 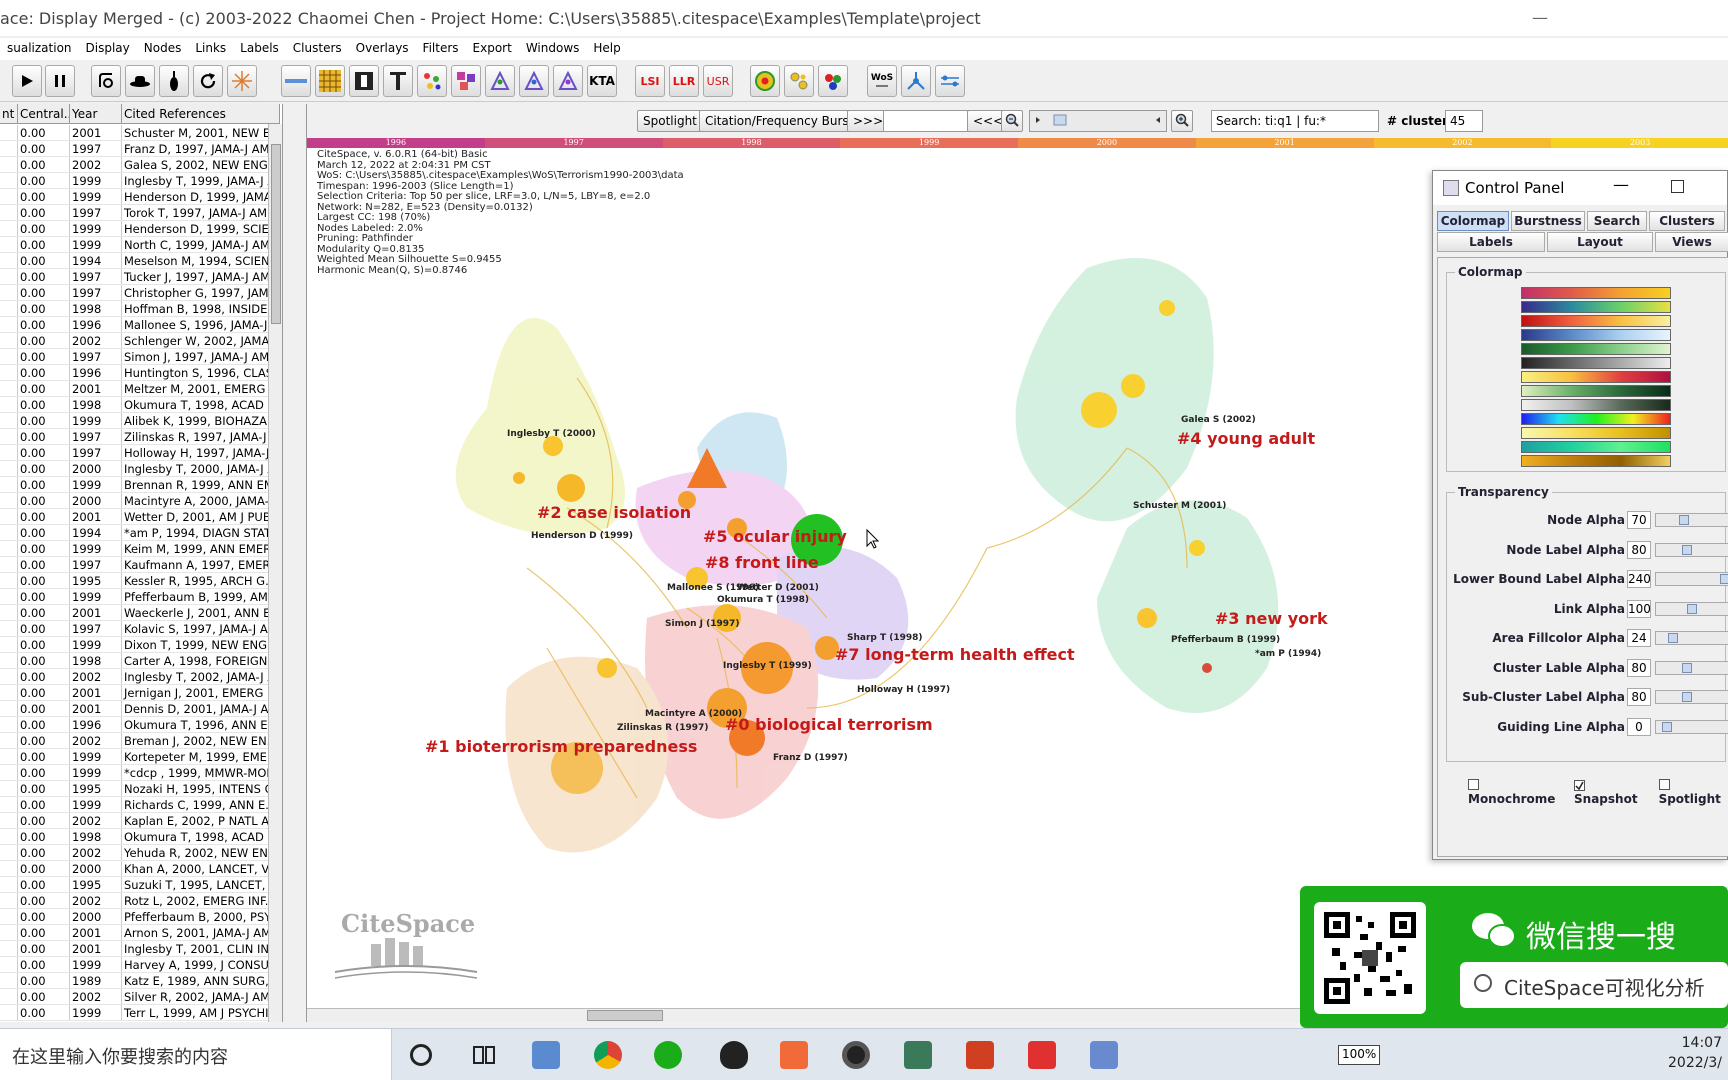 I want to click on table-scroll-thumb, so click(x=276, y=234).